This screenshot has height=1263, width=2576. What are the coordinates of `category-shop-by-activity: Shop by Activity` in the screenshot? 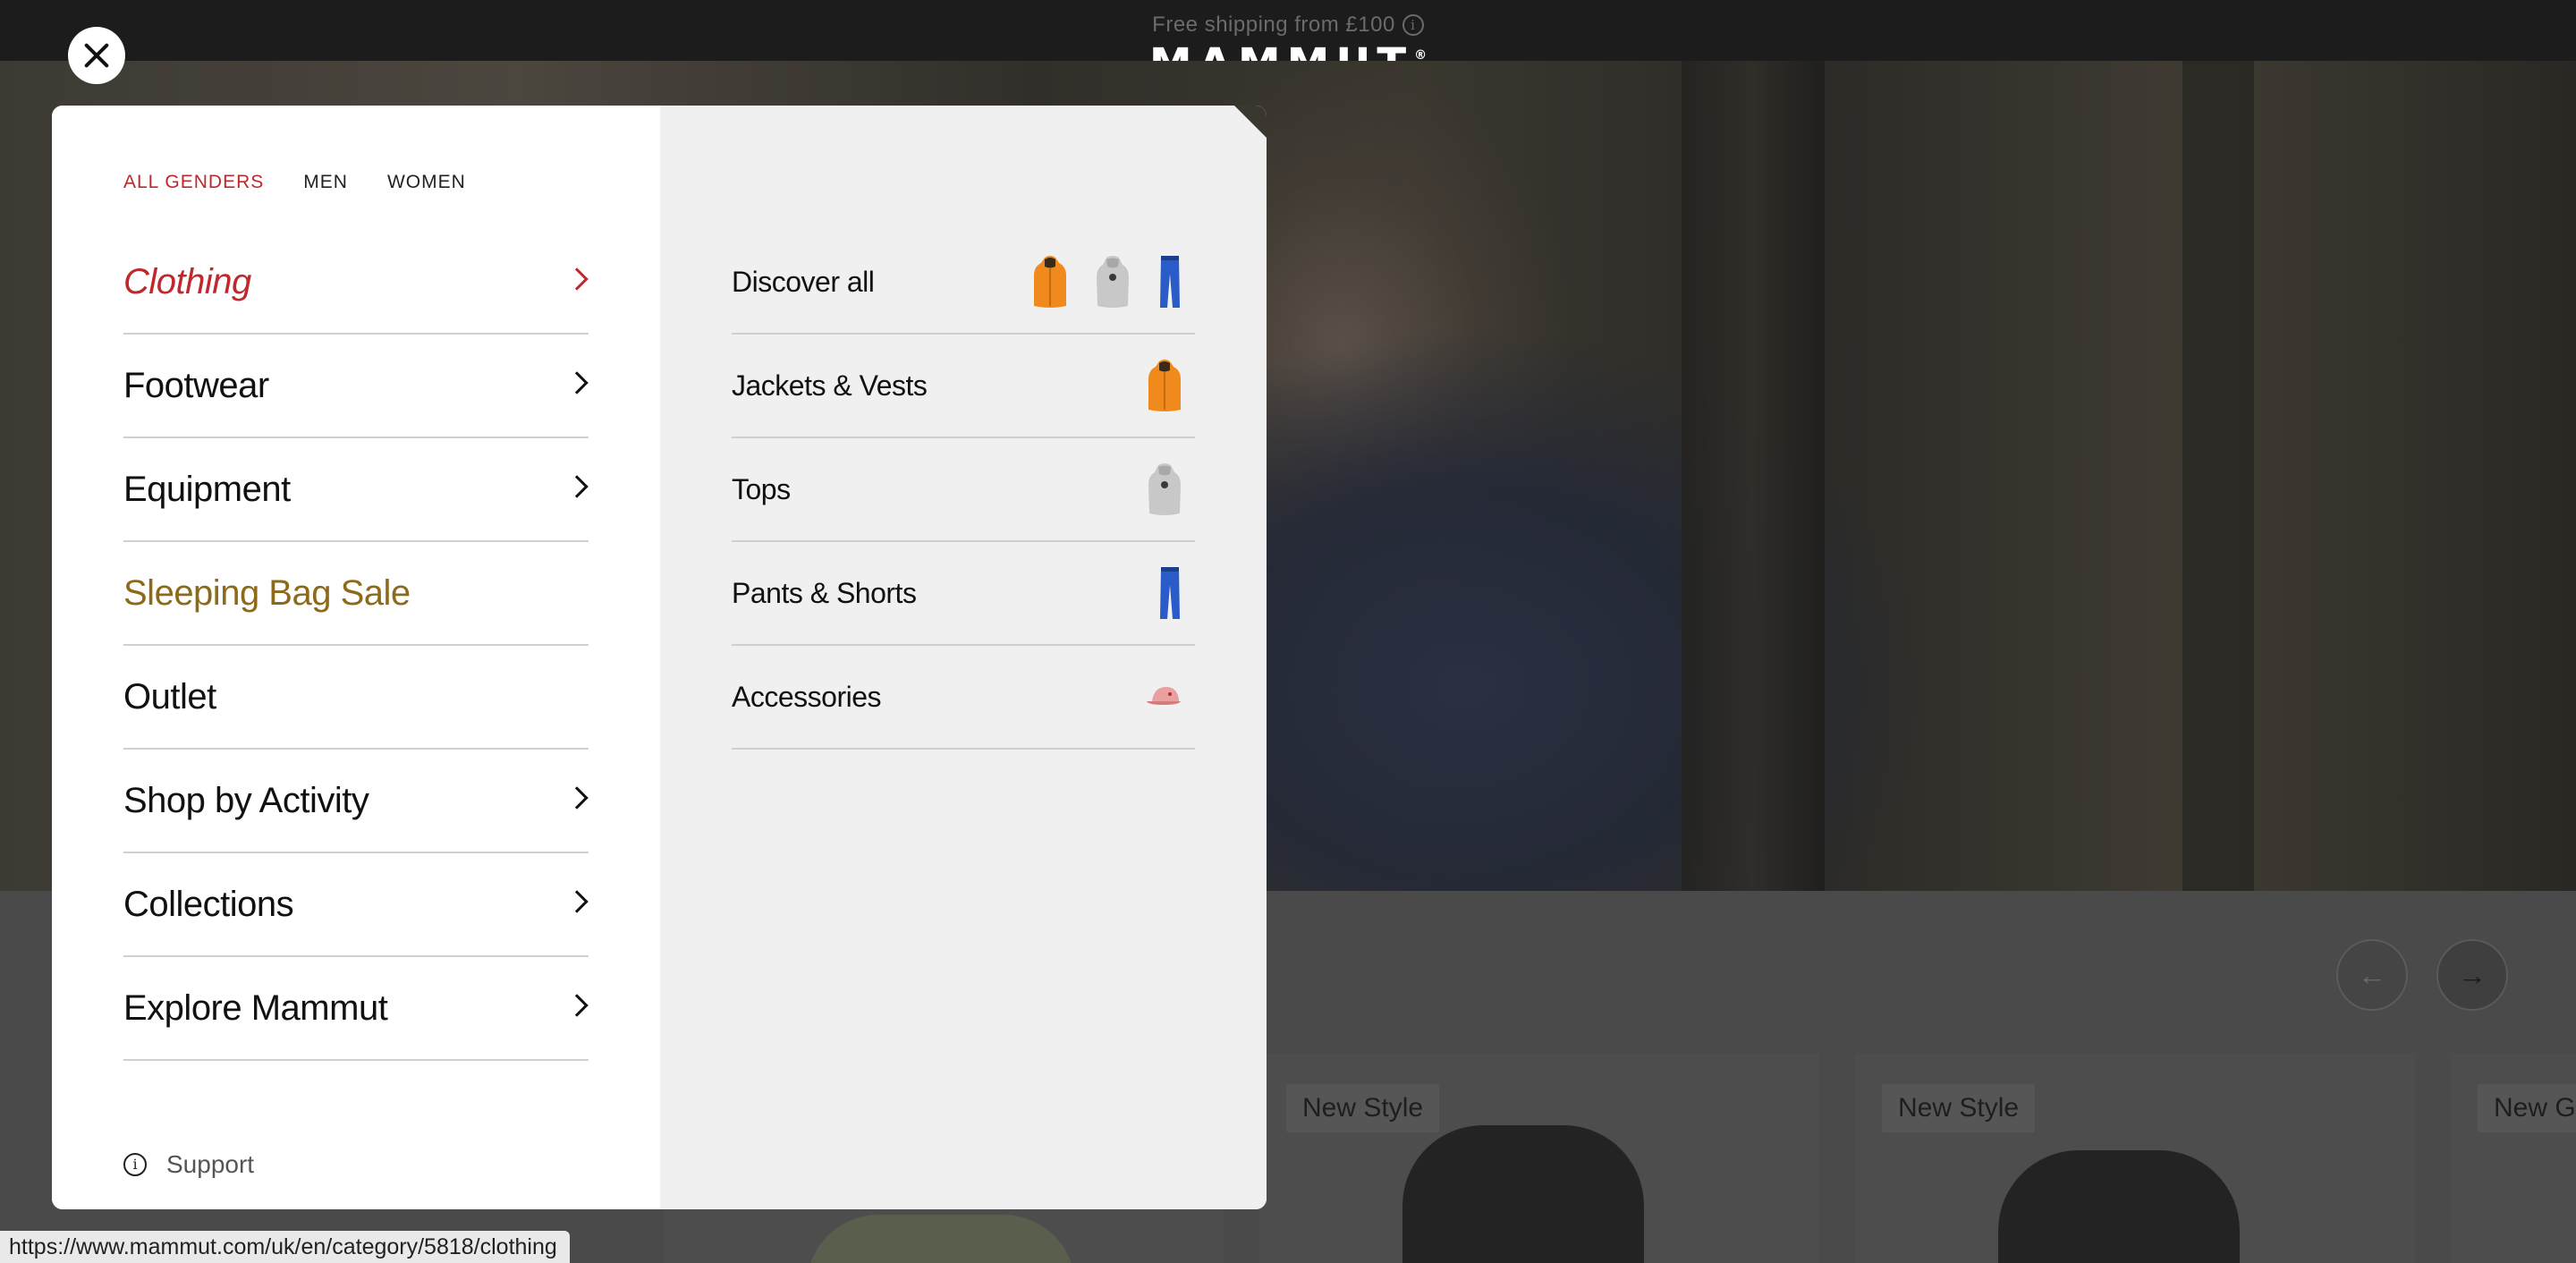 It's located at (356, 801).